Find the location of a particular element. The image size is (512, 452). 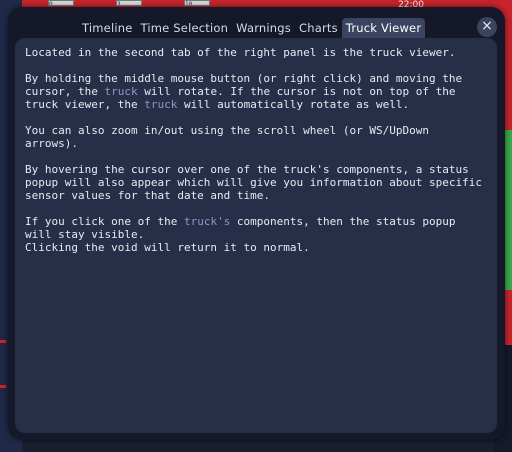

help-text: will automatically rotate as well. is located at coordinates (293, 104).